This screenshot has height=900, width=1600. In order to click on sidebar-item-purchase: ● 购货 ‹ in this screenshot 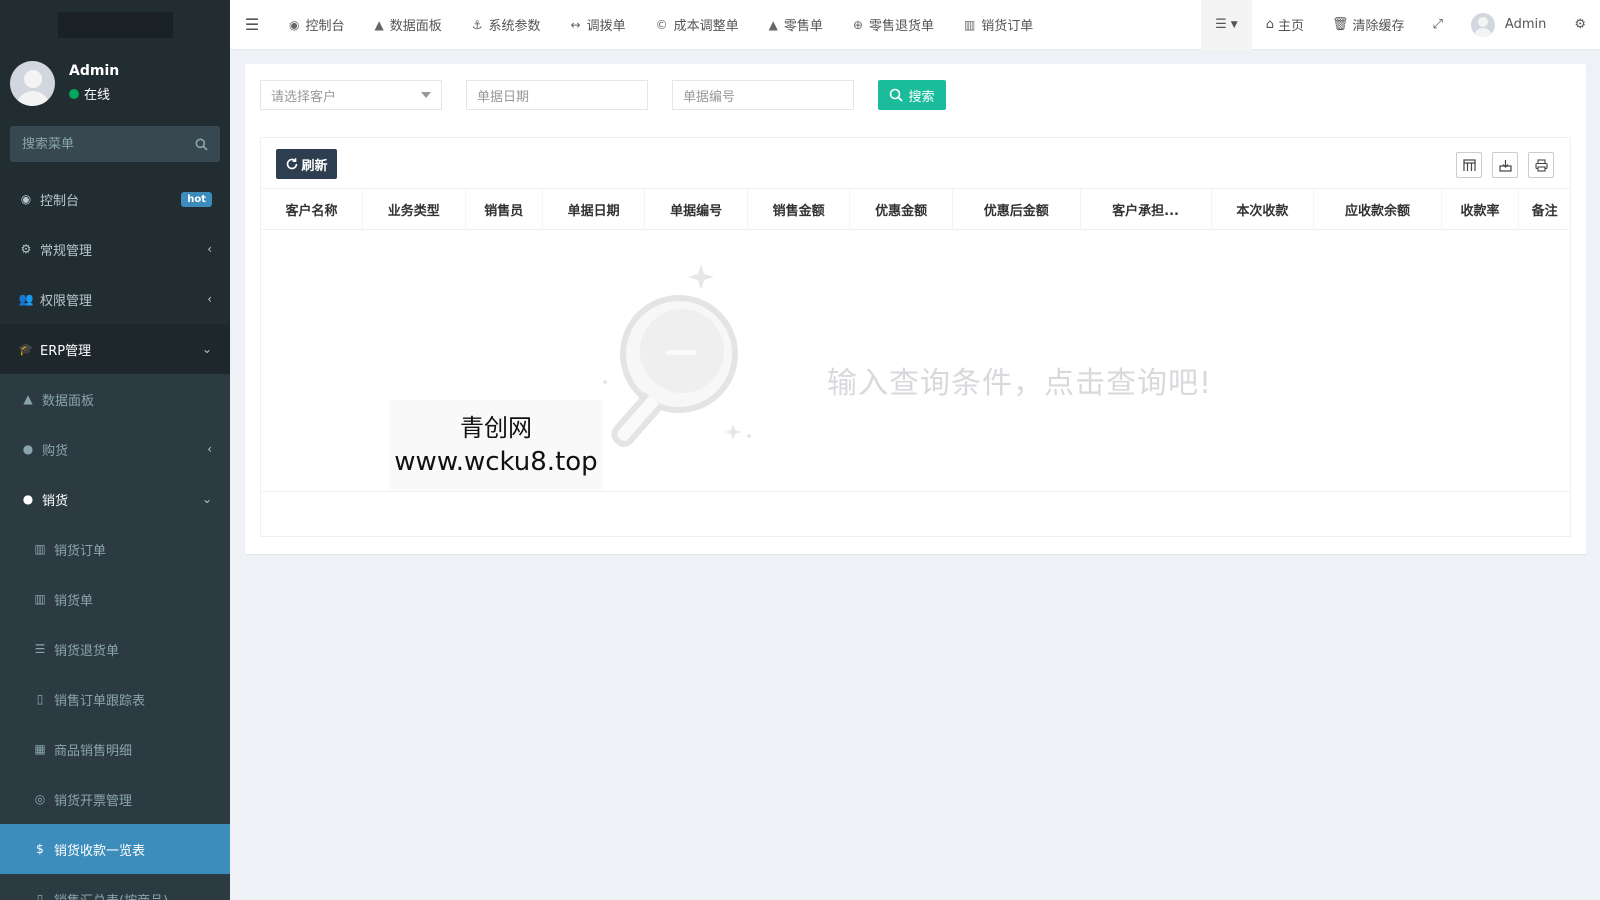, I will do `click(115, 449)`.